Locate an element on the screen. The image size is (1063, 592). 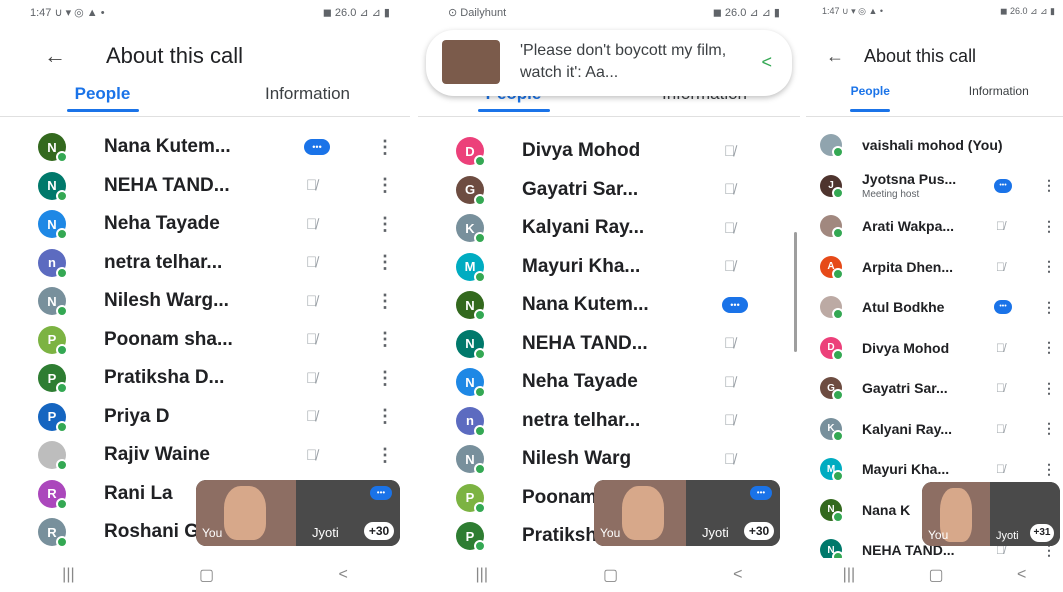
participant-row: Rajiv Waine 🎙̸ ⋮ is located at coordinates (205, 455).